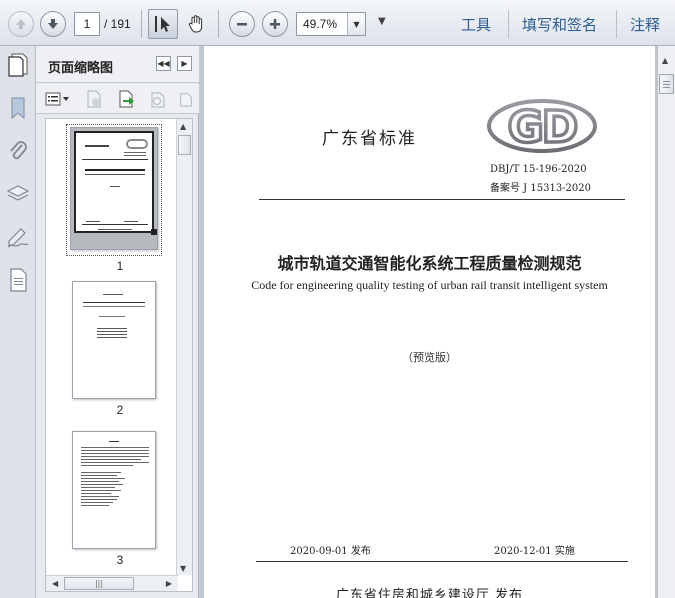 This screenshot has height=598, width=675. I want to click on select-arrow-icon, so click(162, 24).